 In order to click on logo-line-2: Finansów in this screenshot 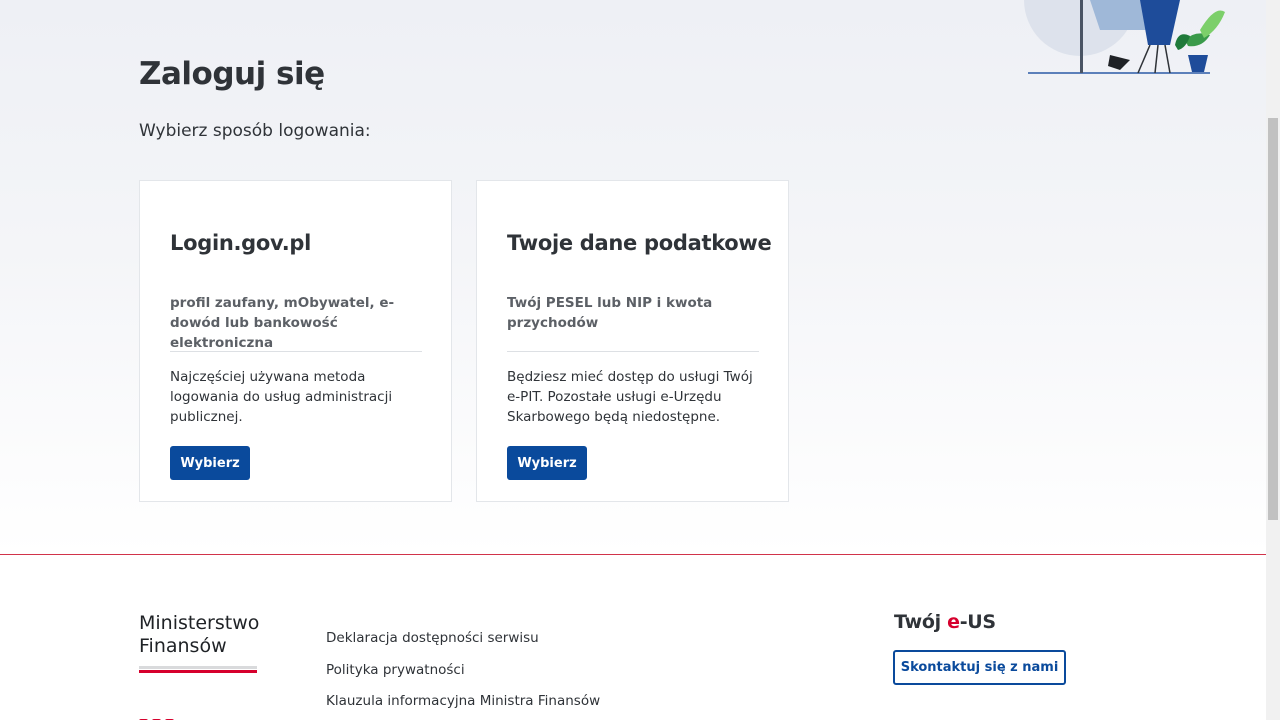, I will do `click(183, 646)`.